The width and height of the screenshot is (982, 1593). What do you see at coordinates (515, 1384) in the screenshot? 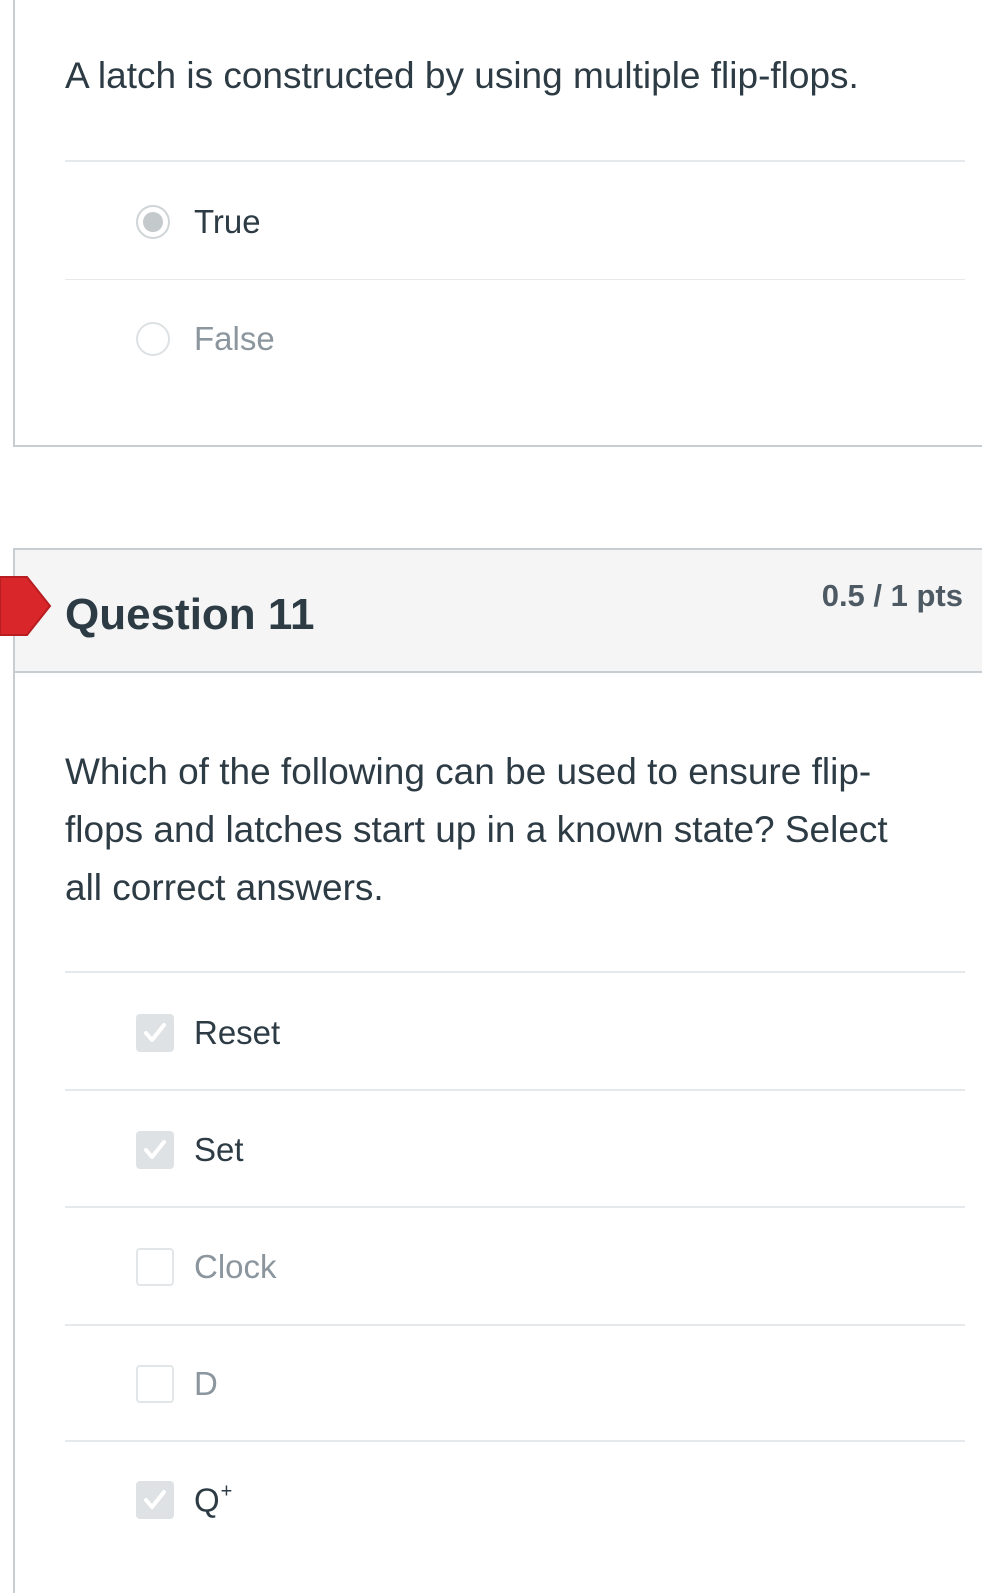
I see `answer-option-d: D` at bounding box center [515, 1384].